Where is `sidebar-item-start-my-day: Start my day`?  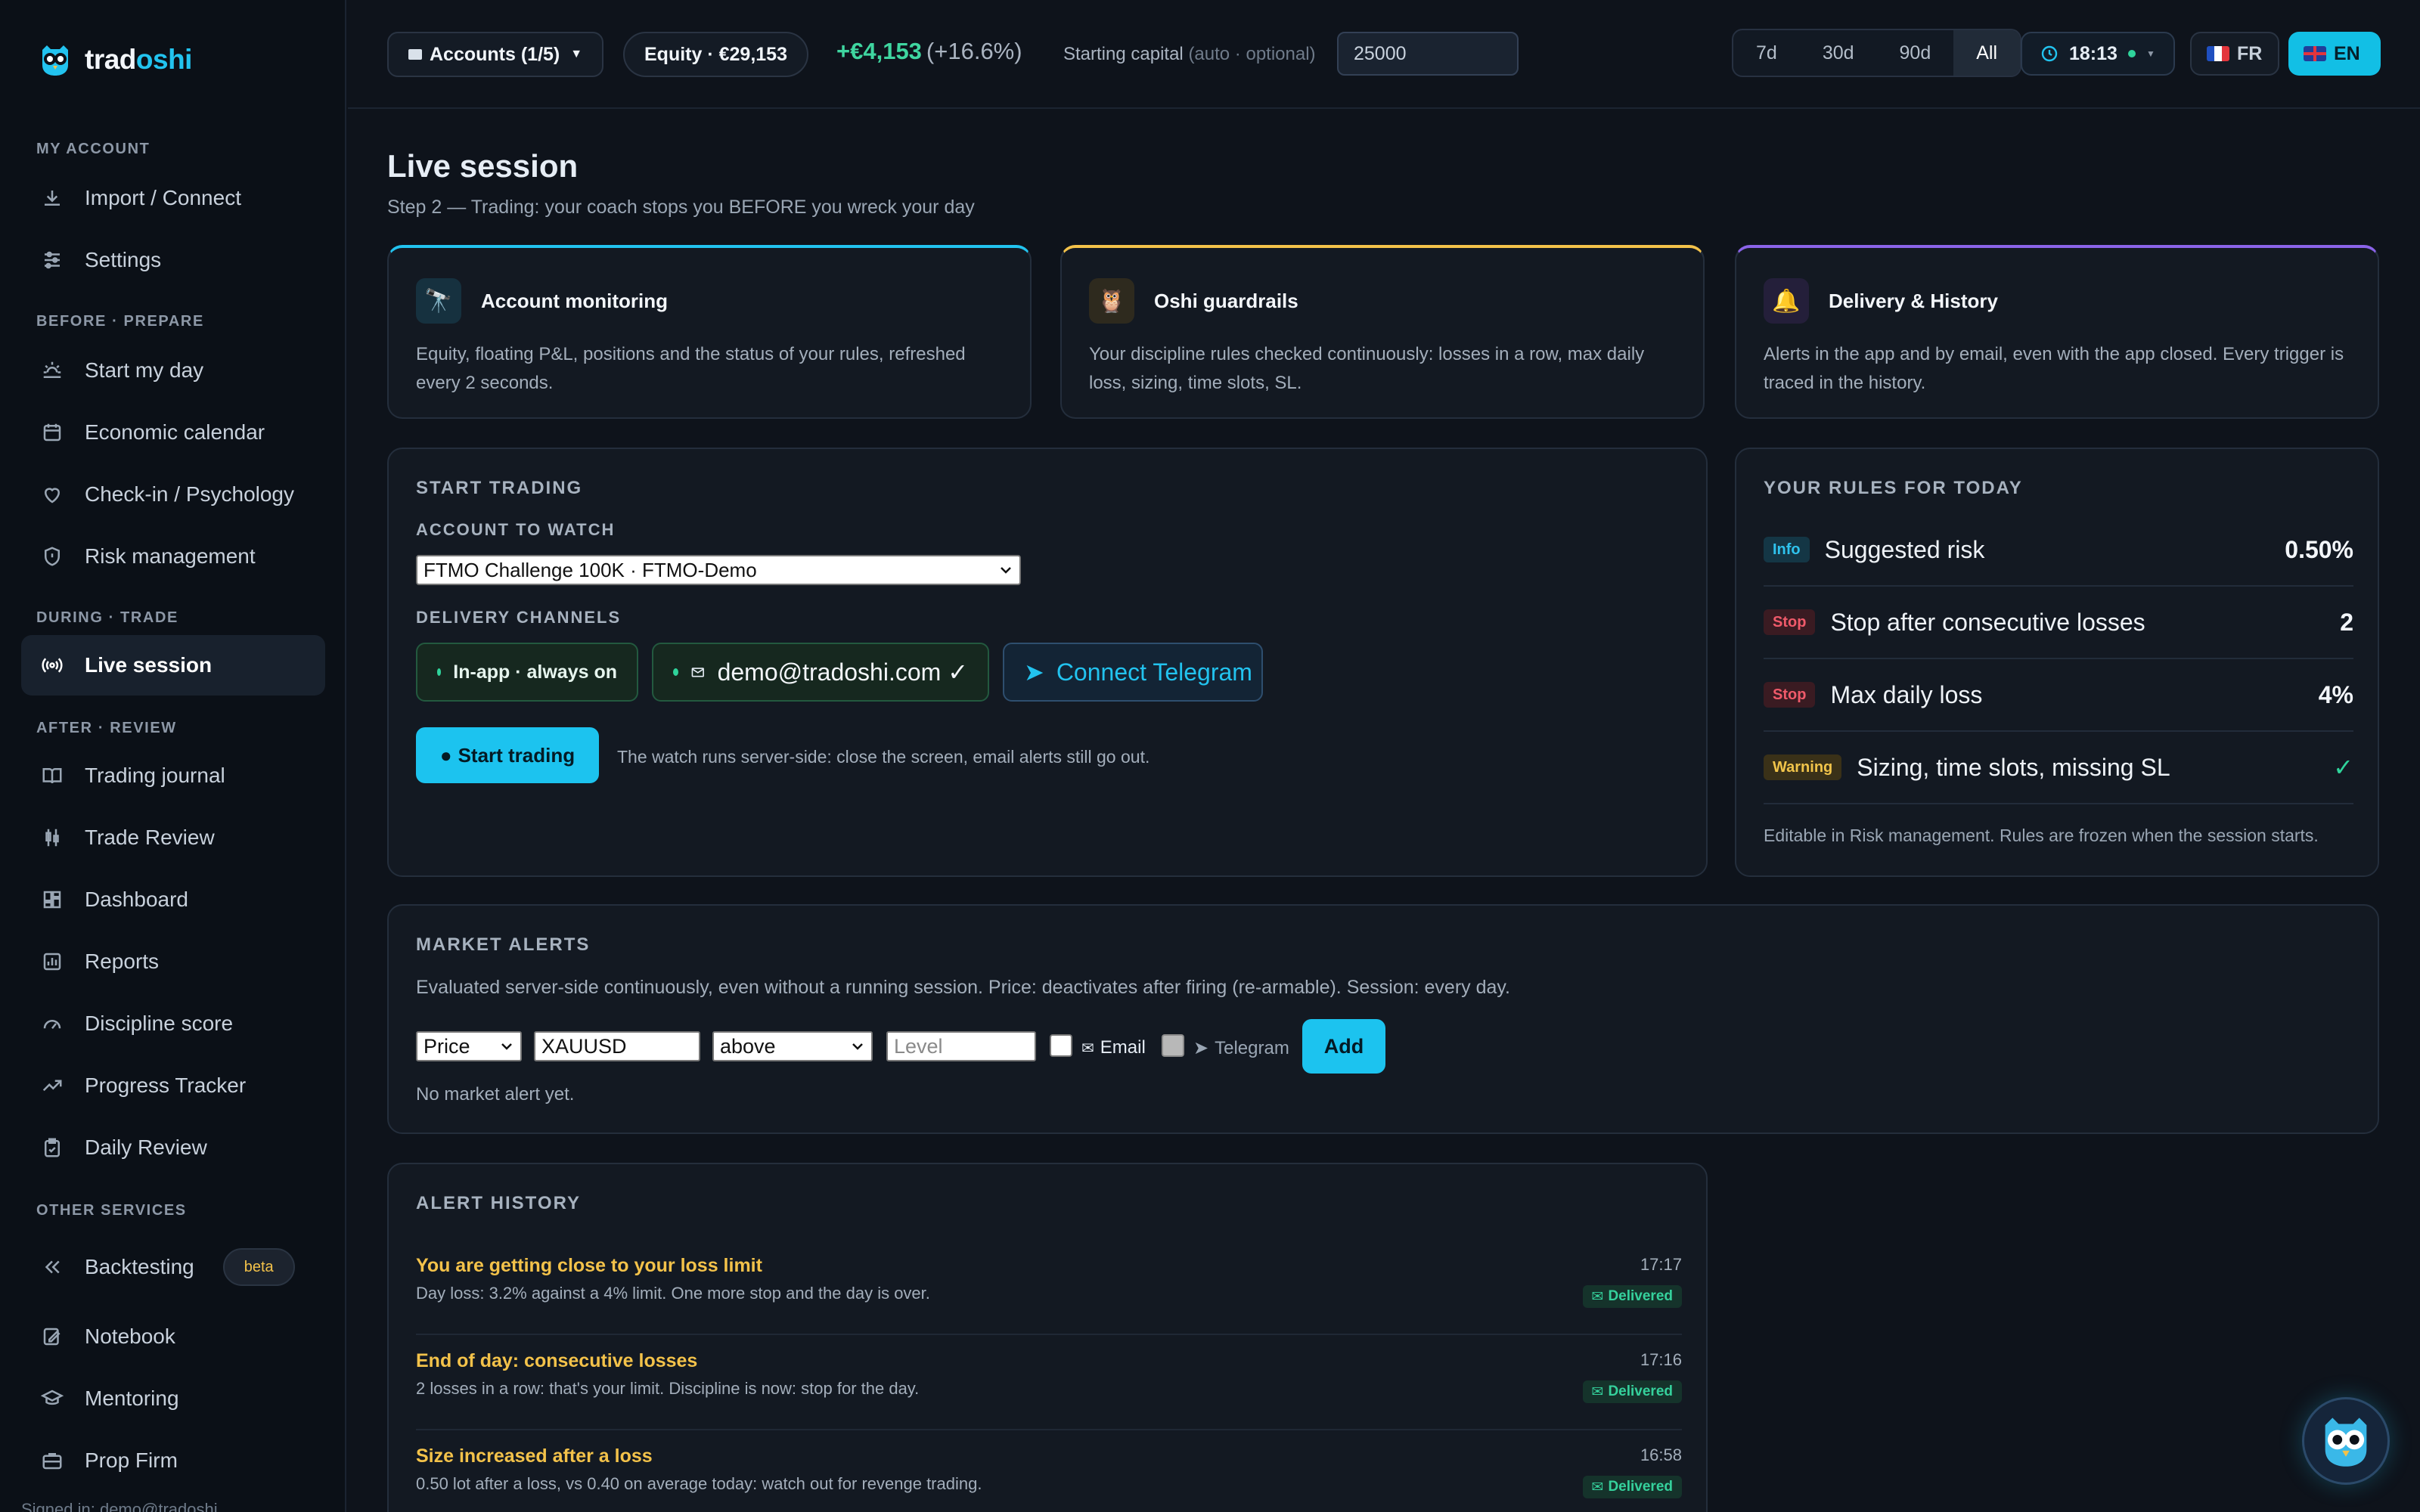 sidebar-item-start-my-day: Start my day is located at coordinates (173, 371).